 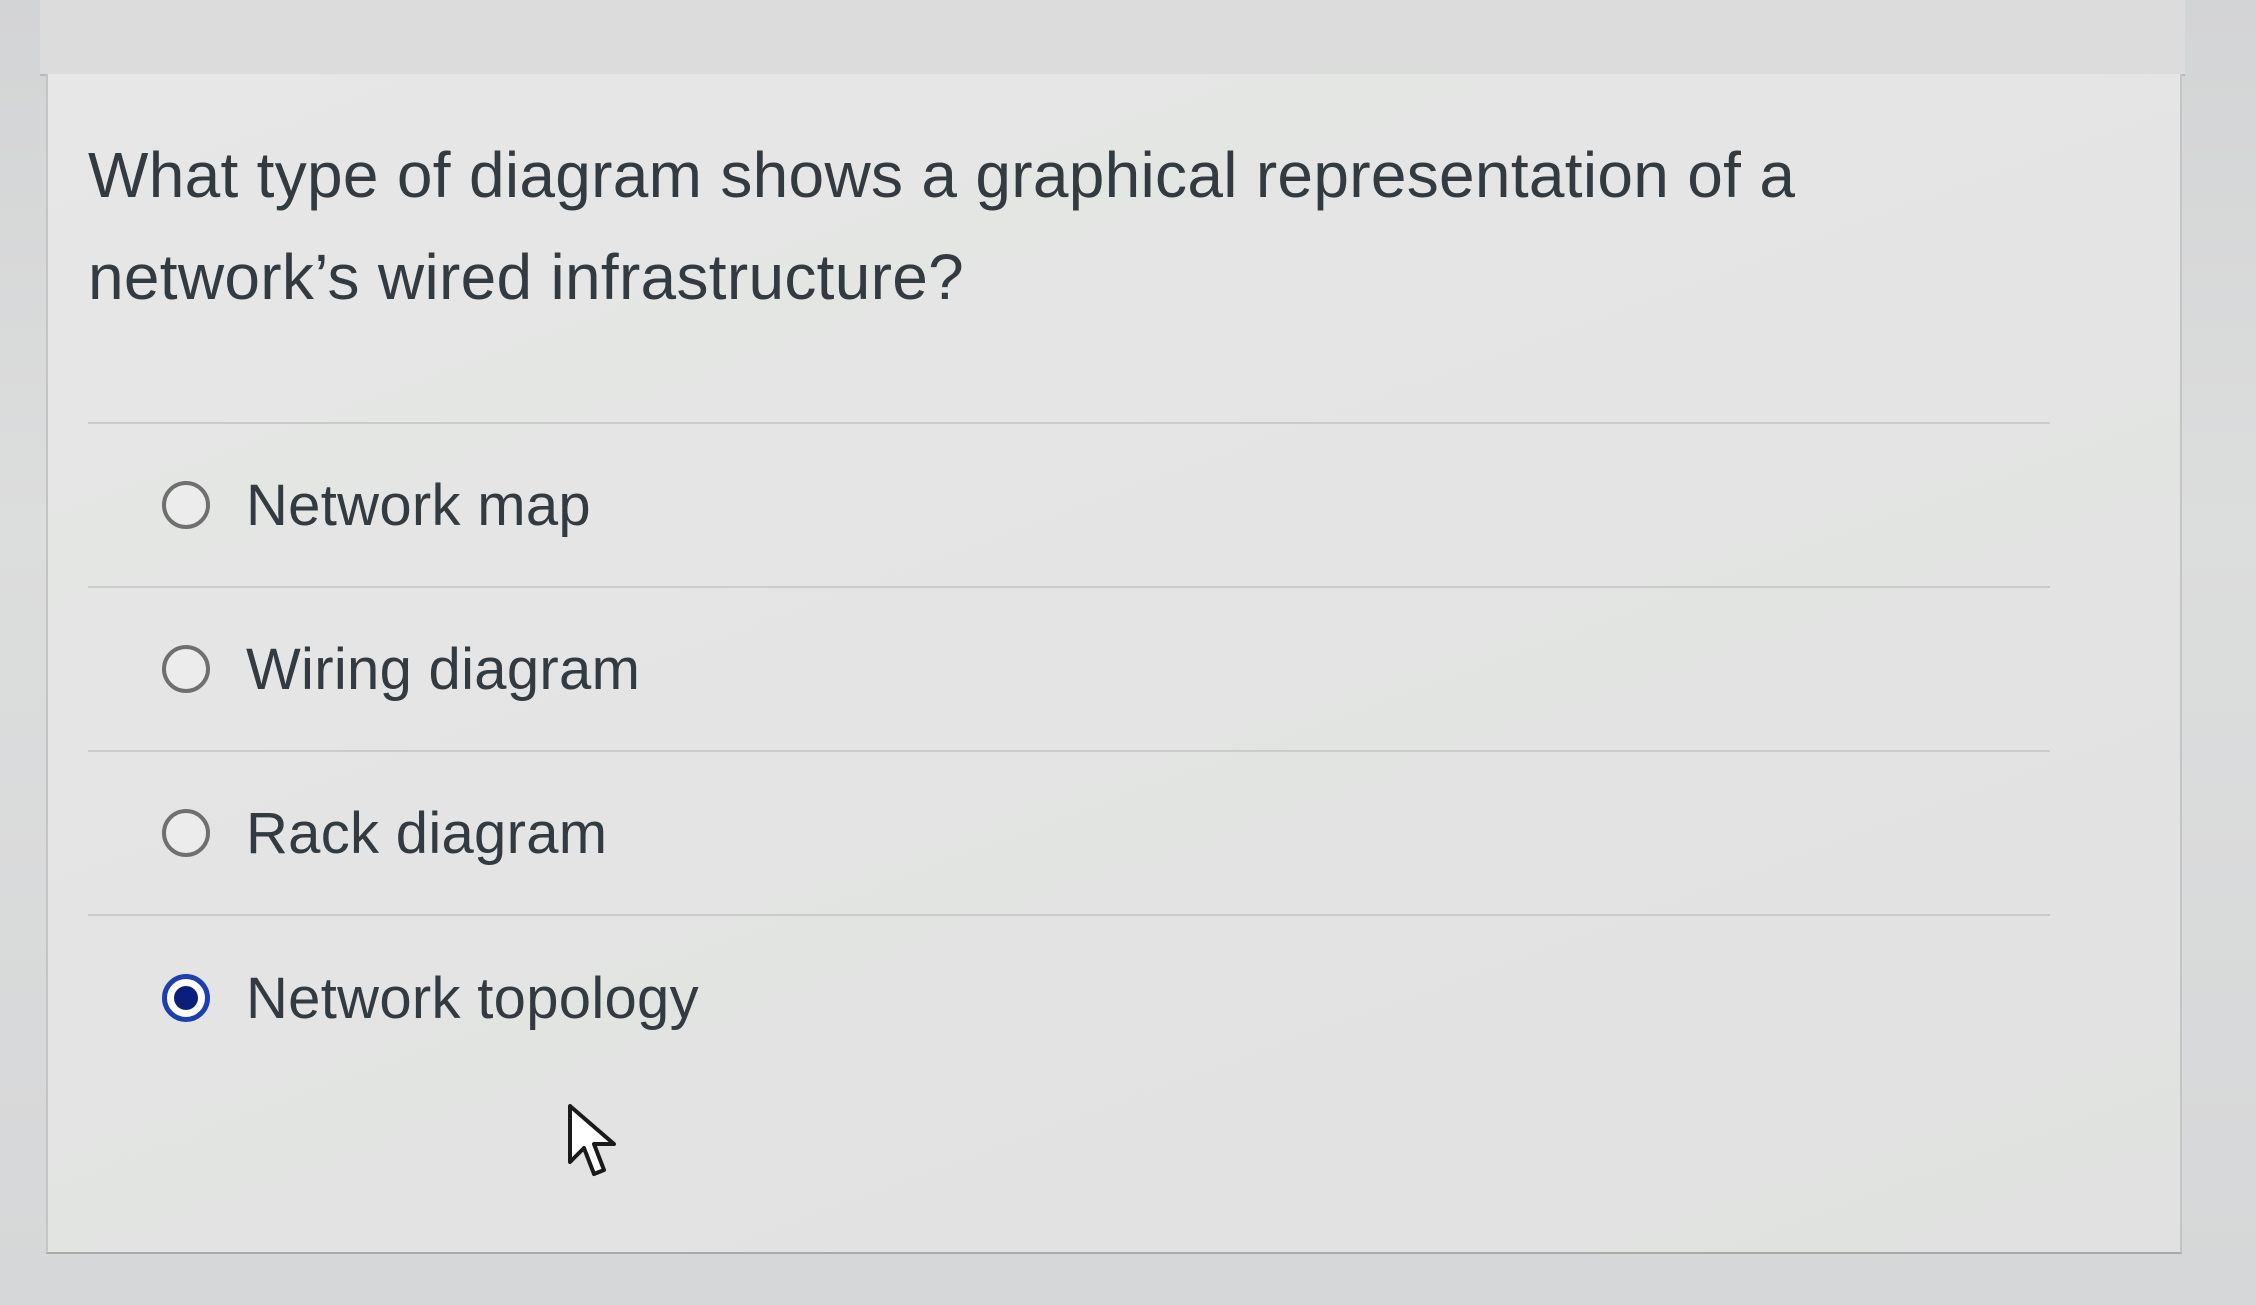 I want to click on answer-option-network-map: Network map, so click(x=1069, y=506).